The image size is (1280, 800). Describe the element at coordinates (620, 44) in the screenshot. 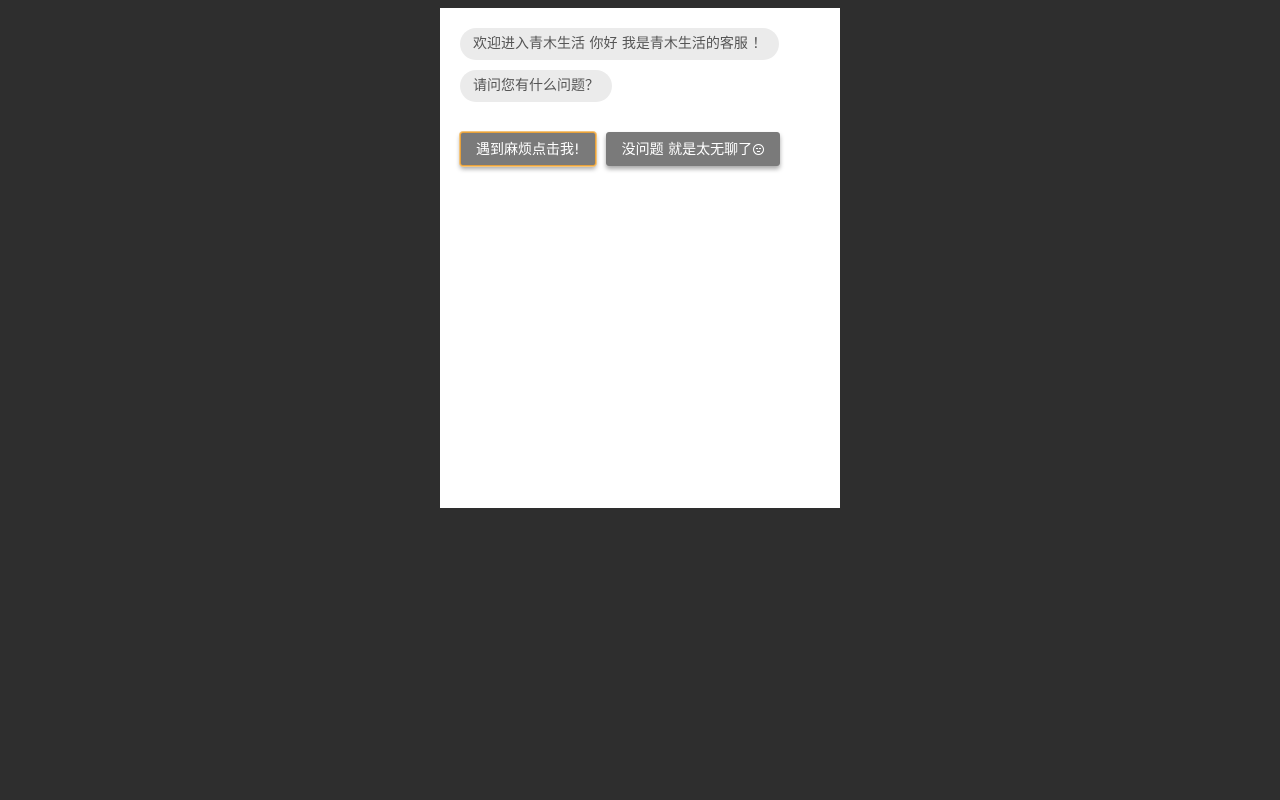

I see `bot-message-welcome: 欢迎进入青木生活 你好 我是青木生活的客服 ！` at that location.